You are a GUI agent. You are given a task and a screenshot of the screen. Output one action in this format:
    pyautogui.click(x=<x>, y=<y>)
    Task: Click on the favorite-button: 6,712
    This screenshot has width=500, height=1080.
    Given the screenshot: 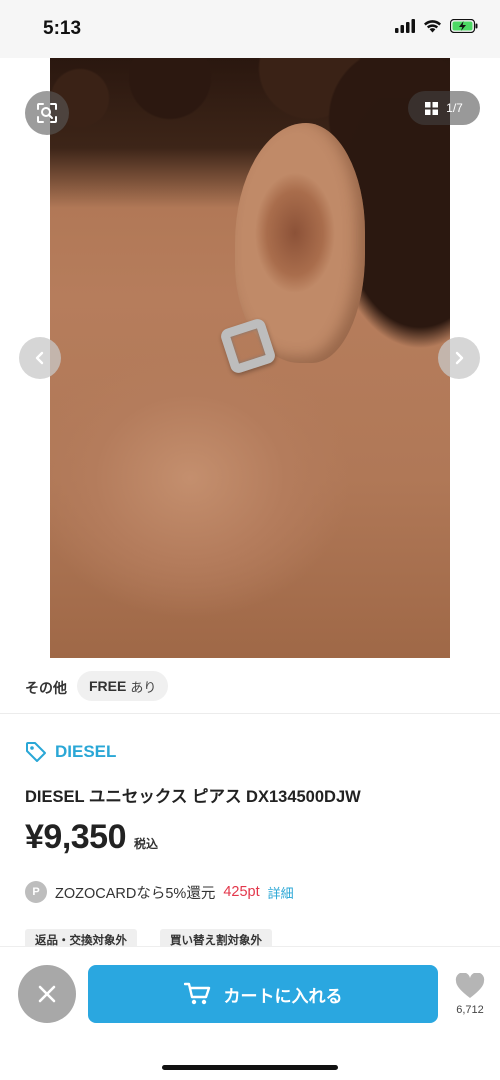 What is the action you would take?
    pyautogui.click(x=470, y=994)
    